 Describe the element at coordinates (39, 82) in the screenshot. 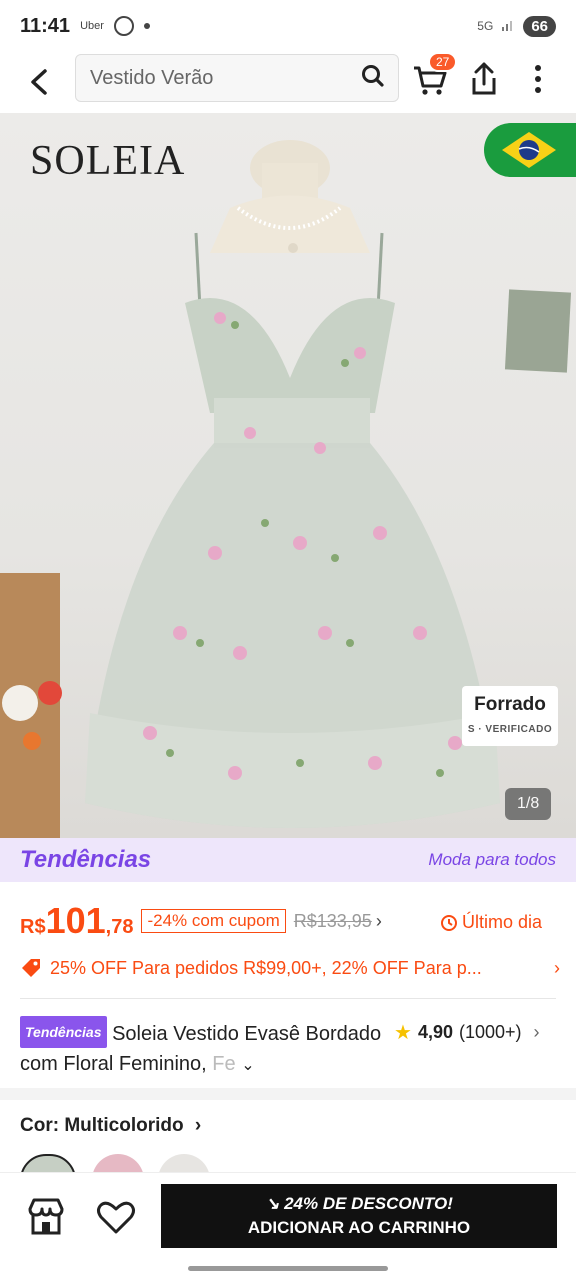

I see `back-arrow-icon` at that location.